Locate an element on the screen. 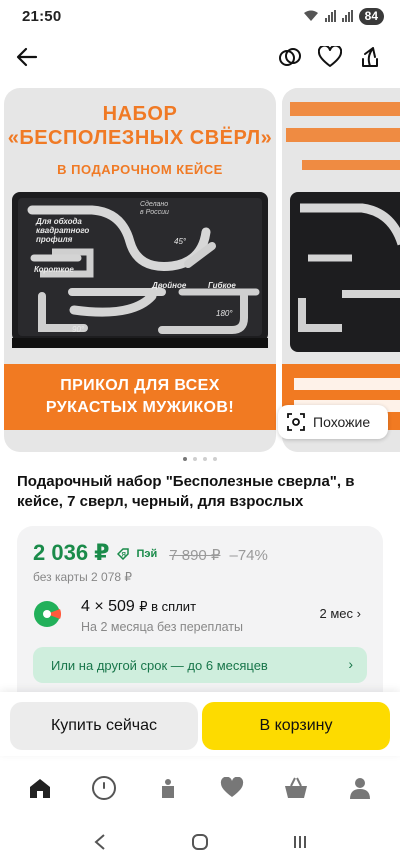  buy-bar: Купить сейчас В корзину is located at coordinates (200, 724).